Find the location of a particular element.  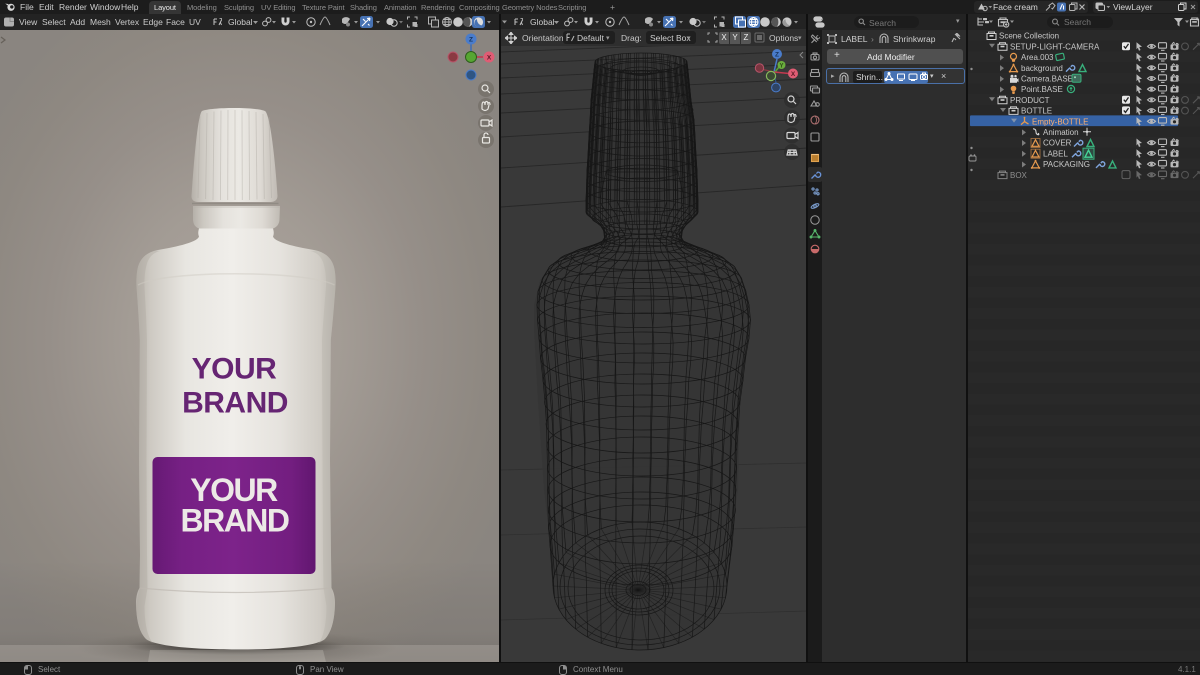

svg-text: BOX is located at coordinates (1019, 175).